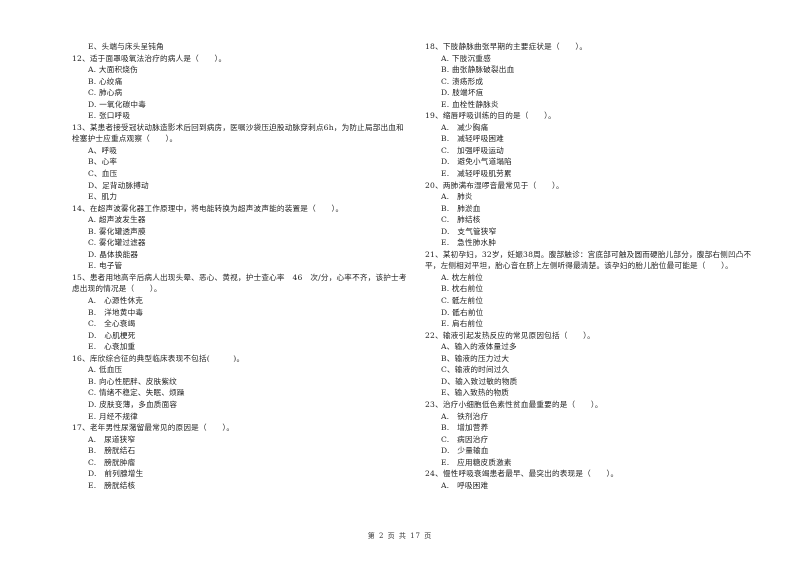 The width and height of the screenshot is (800, 565). I want to click on option-d: D. 心肌梗死, so click(112, 335).